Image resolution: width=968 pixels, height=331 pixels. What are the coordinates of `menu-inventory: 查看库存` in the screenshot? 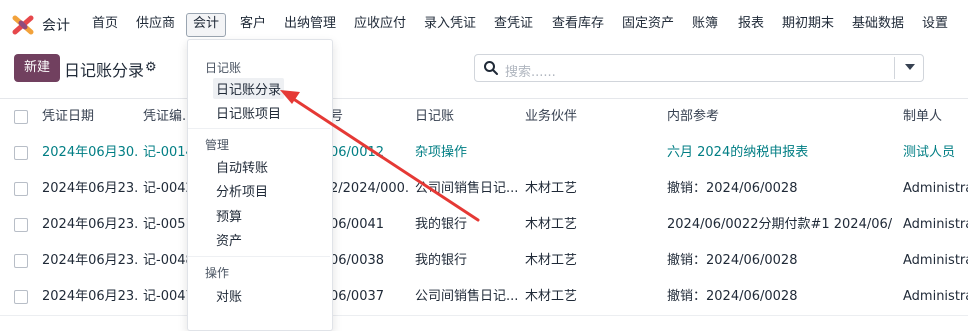 It's located at (578, 24).